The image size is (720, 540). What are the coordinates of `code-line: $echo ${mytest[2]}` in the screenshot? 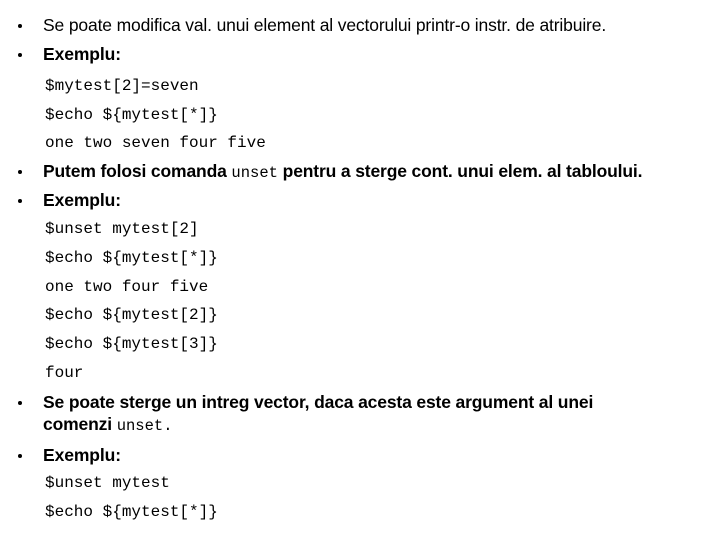 It's located at (131, 315).